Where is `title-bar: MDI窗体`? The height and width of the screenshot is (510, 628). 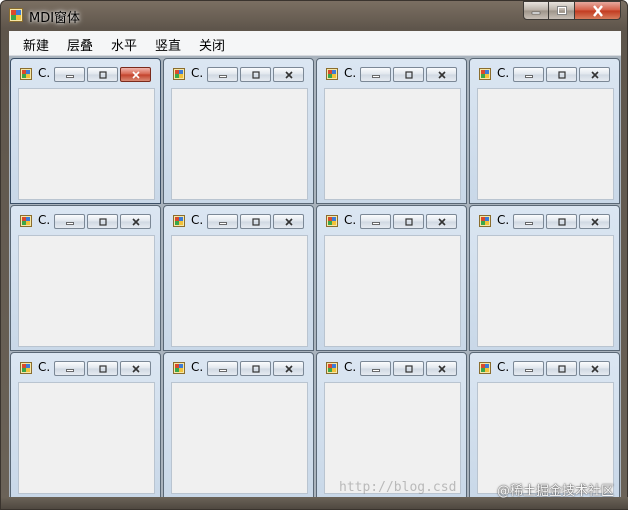 title-bar: MDI窗体 is located at coordinates (314, 15).